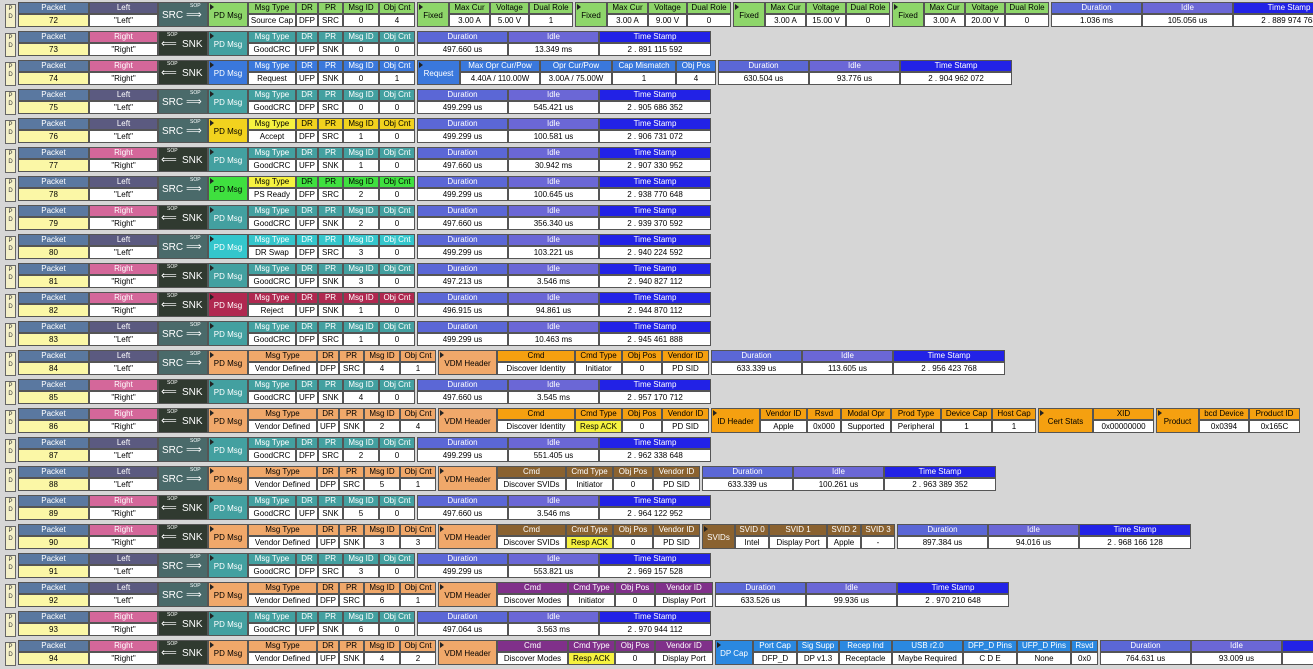 This screenshot has height=669, width=1313. I want to click on msg-id-value: 5, so click(382, 484).